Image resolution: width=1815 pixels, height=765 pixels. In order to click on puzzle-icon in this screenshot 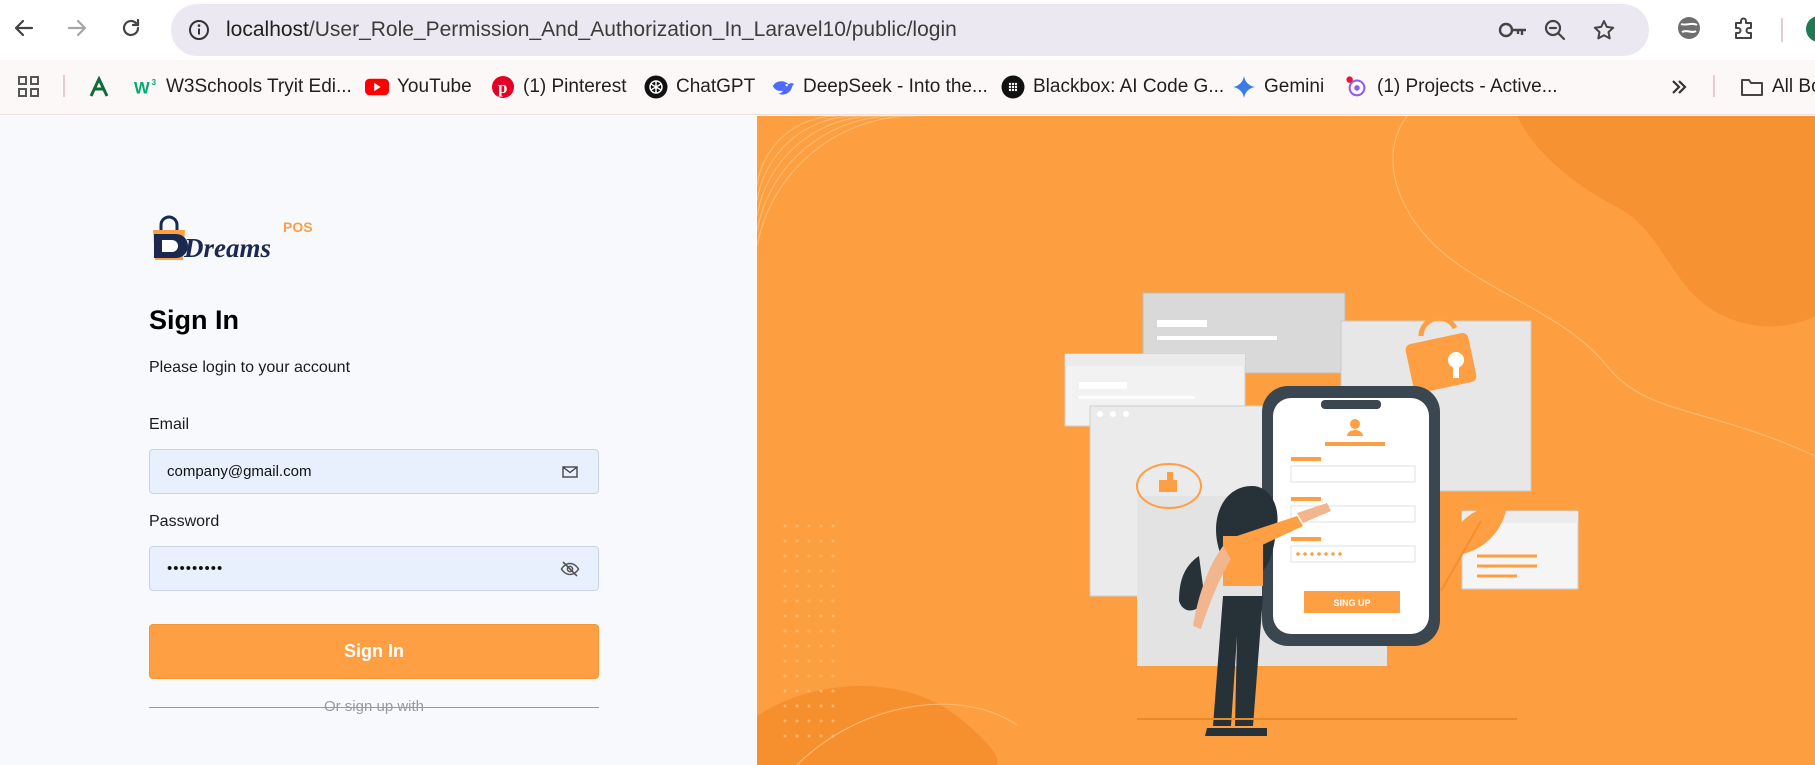, I will do `click(1743, 28)`.